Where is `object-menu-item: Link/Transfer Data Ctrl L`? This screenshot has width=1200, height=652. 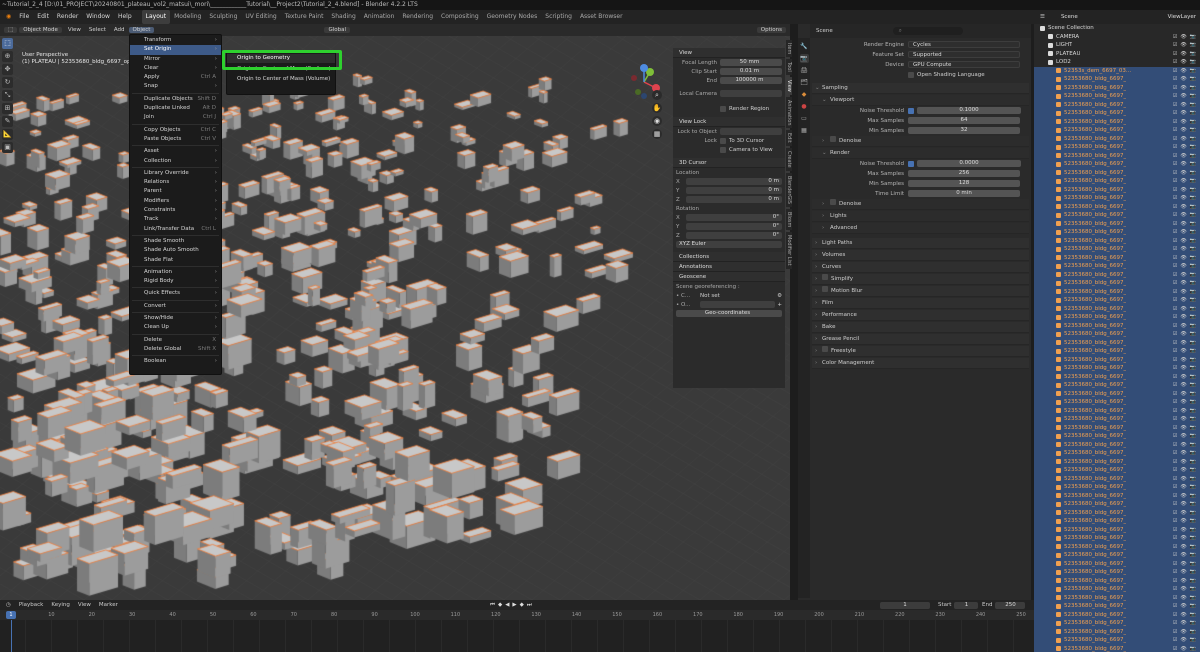 object-menu-item: Link/Transfer Data Ctrl L is located at coordinates (175, 229).